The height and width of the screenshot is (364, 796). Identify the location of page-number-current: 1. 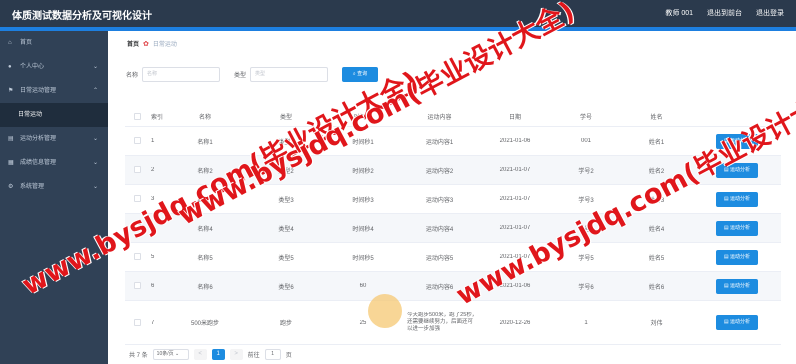
(218, 354).